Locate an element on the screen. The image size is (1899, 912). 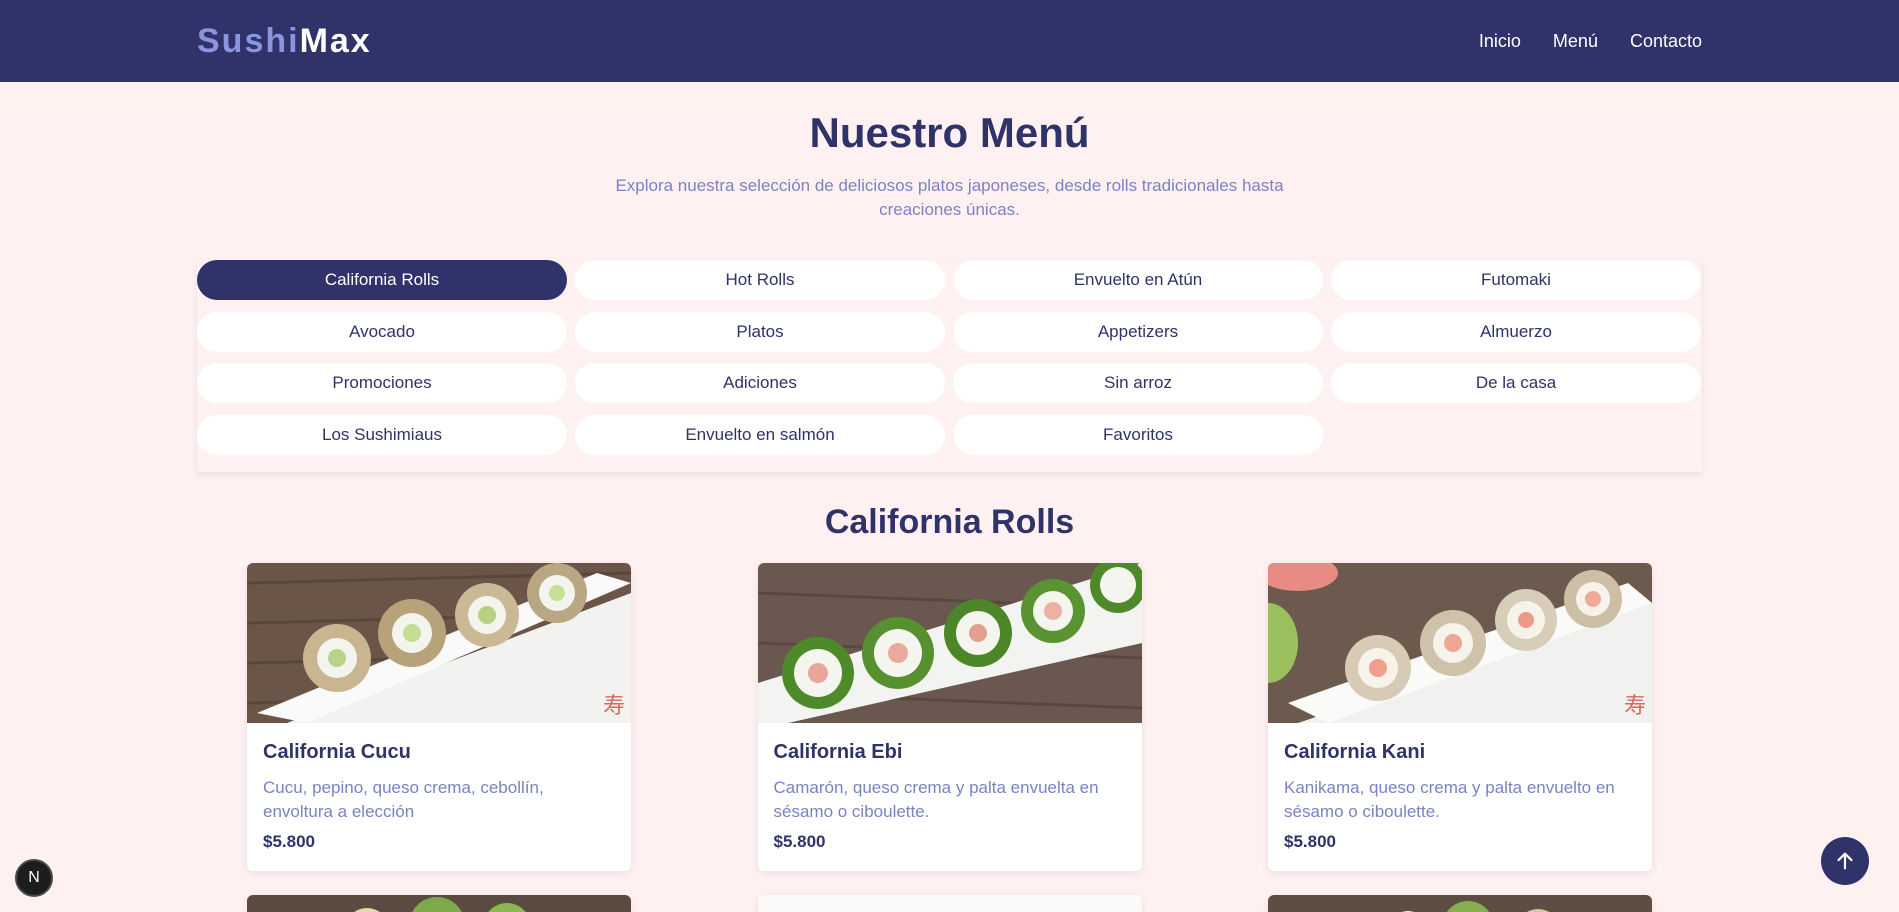
category-tab-hot-rolls: Hot Rolls is located at coordinates (760, 280).